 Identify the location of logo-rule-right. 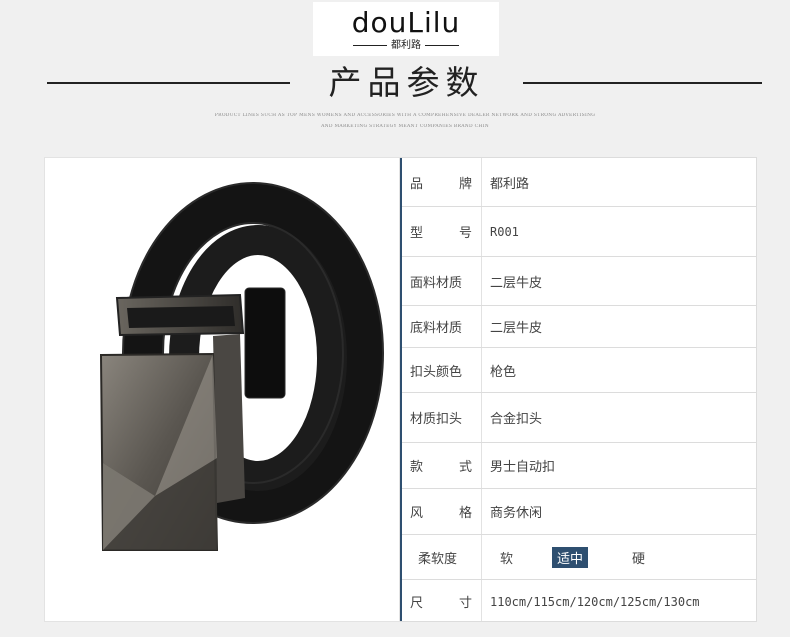
(442, 45).